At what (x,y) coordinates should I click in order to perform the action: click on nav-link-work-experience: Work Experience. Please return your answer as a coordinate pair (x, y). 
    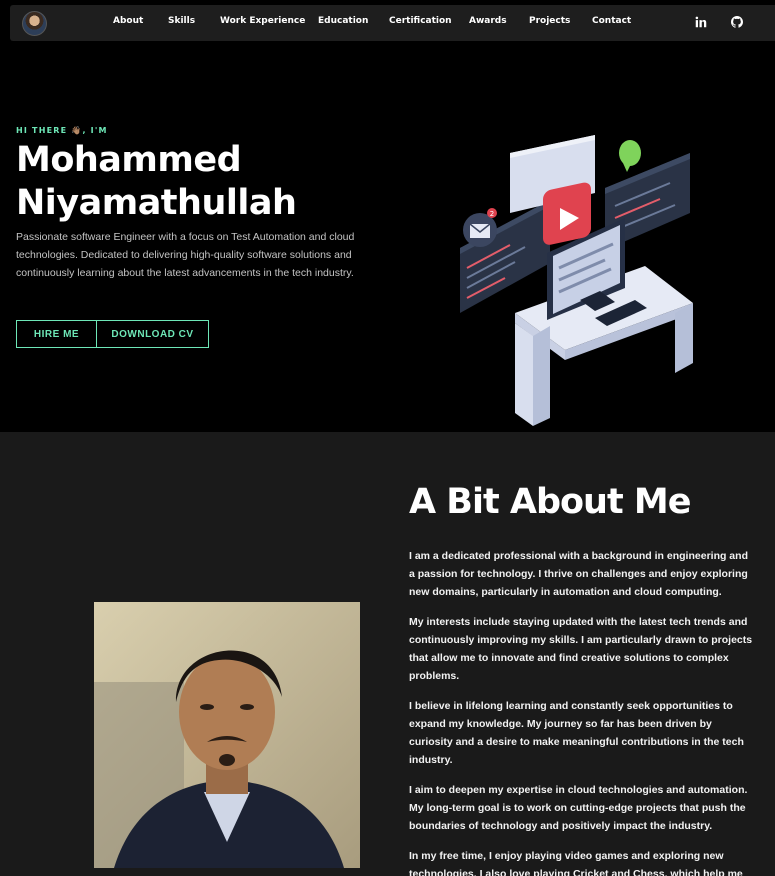
    Looking at the image, I should click on (262, 21).